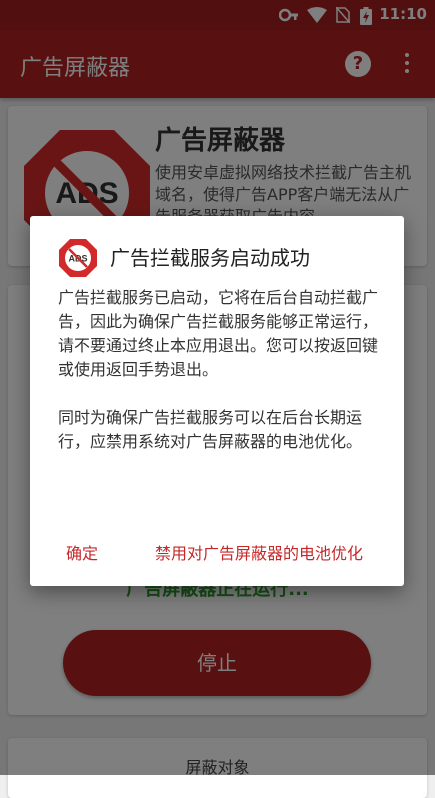 This screenshot has height=798, width=435. Describe the element at coordinates (82, 552) in the screenshot. I see `ok-button: 确定` at that location.